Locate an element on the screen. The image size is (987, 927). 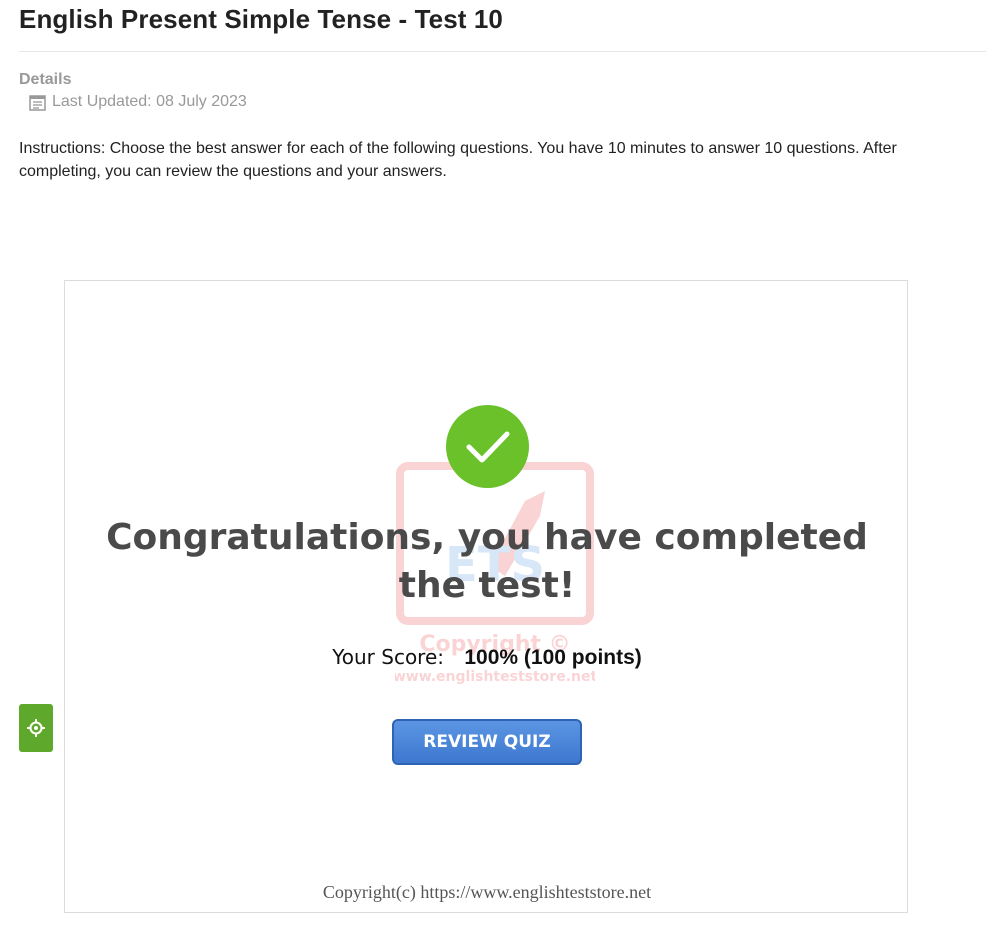
calendar-icon is located at coordinates (37, 102).